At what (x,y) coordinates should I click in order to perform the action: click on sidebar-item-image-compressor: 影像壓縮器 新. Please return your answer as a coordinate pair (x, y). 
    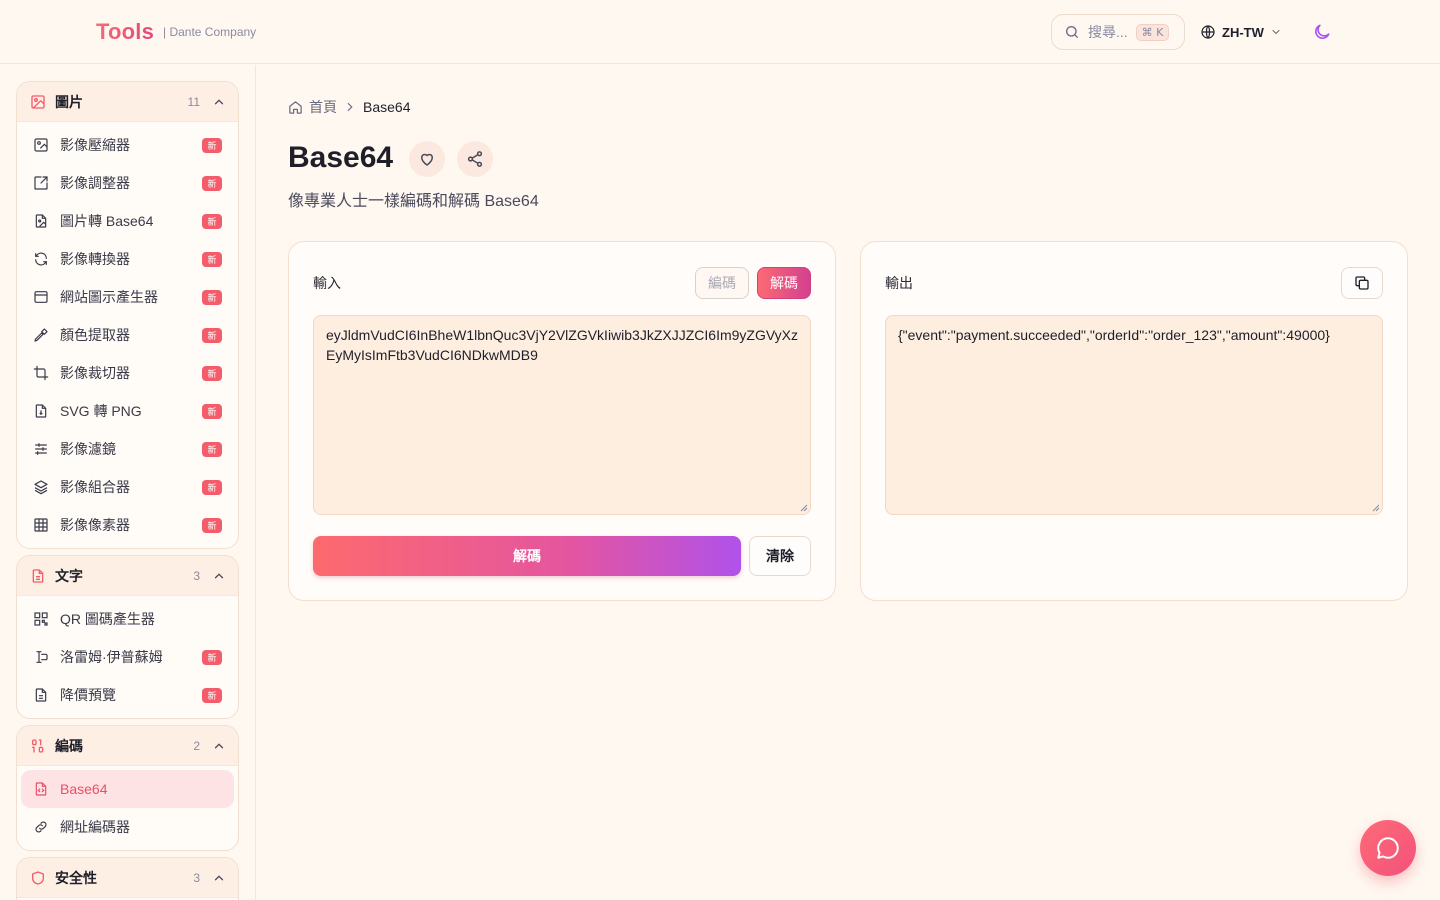
    Looking at the image, I should click on (127, 145).